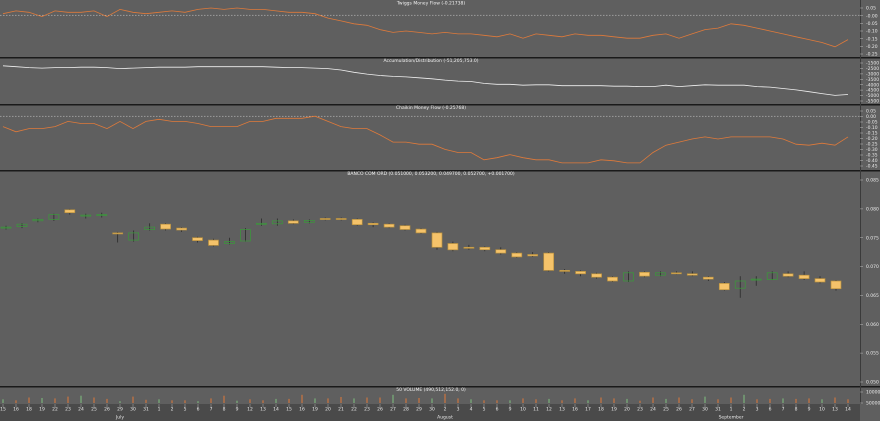 The height and width of the screenshot is (421, 880). What do you see at coordinates (872, 91) in the screenshot?
I see `y-tick-label: -4500` at bounding box center [872, 91].